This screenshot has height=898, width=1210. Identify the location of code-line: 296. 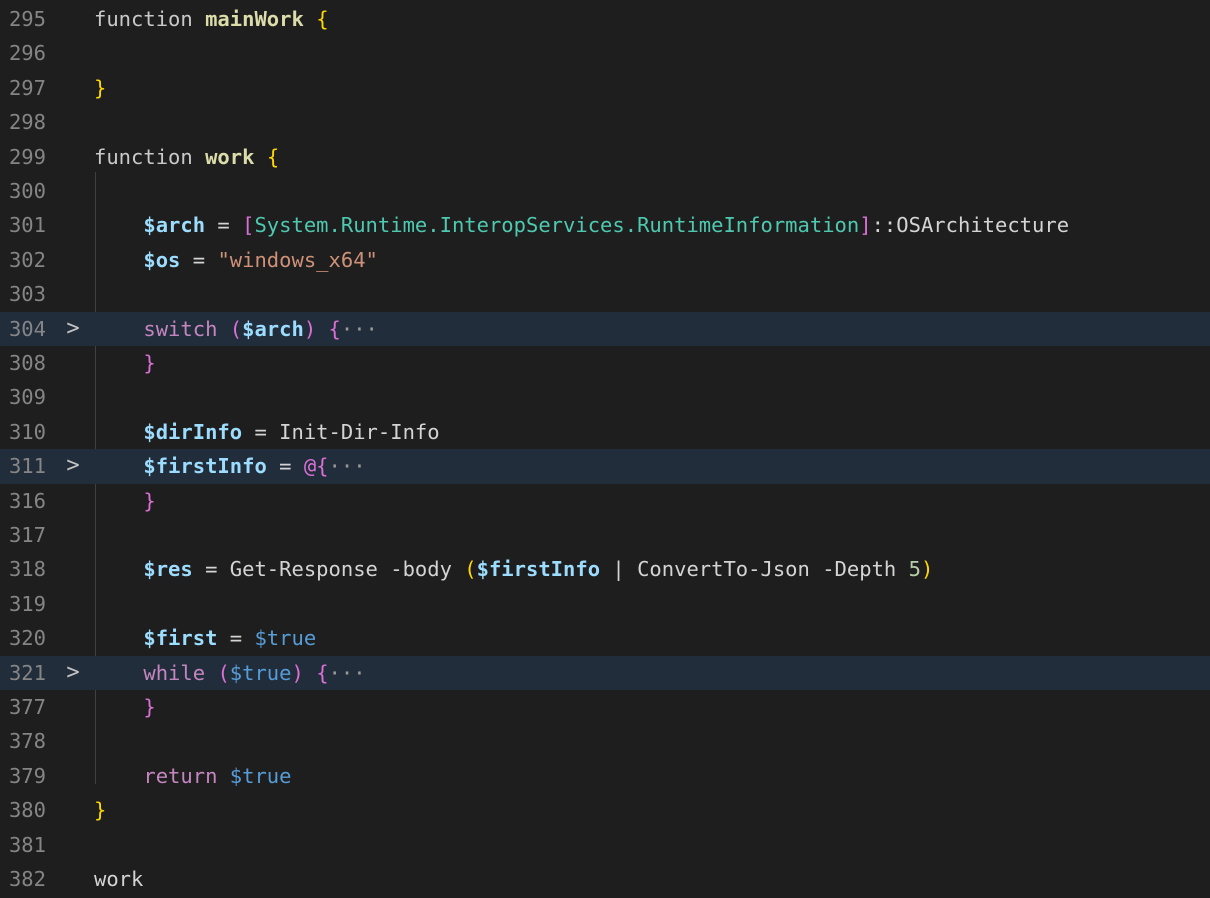
(605, 53).